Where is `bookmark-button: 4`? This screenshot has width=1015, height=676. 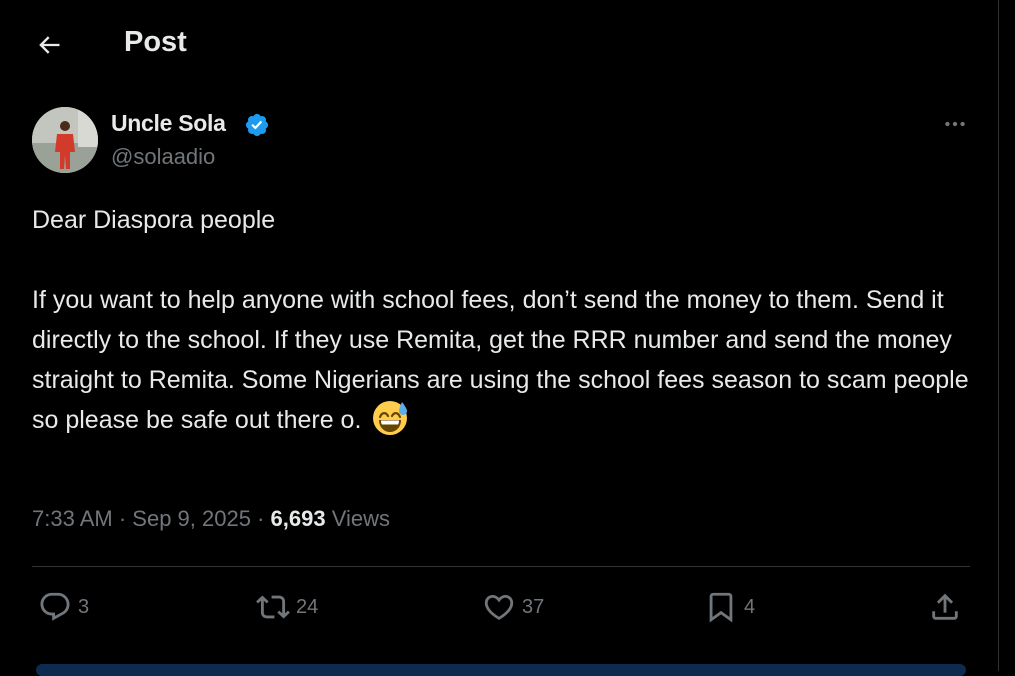
bookmark-button: 4 is located at coordinates (729, 607).